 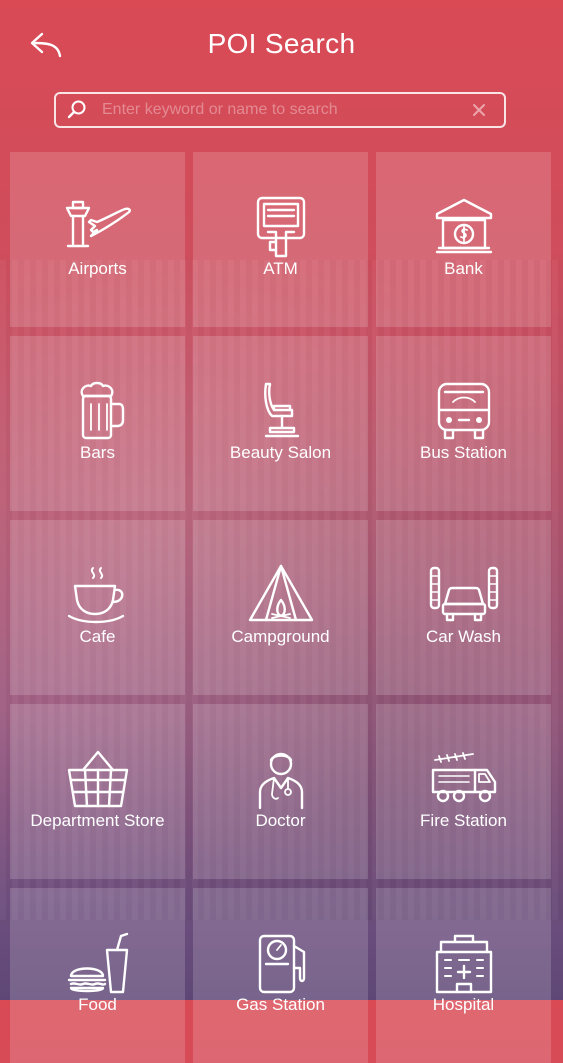 What do you see at coordinates (97, 452) in the screenshot?
I see `category-label: Bars` at bounding box center [97, 452].